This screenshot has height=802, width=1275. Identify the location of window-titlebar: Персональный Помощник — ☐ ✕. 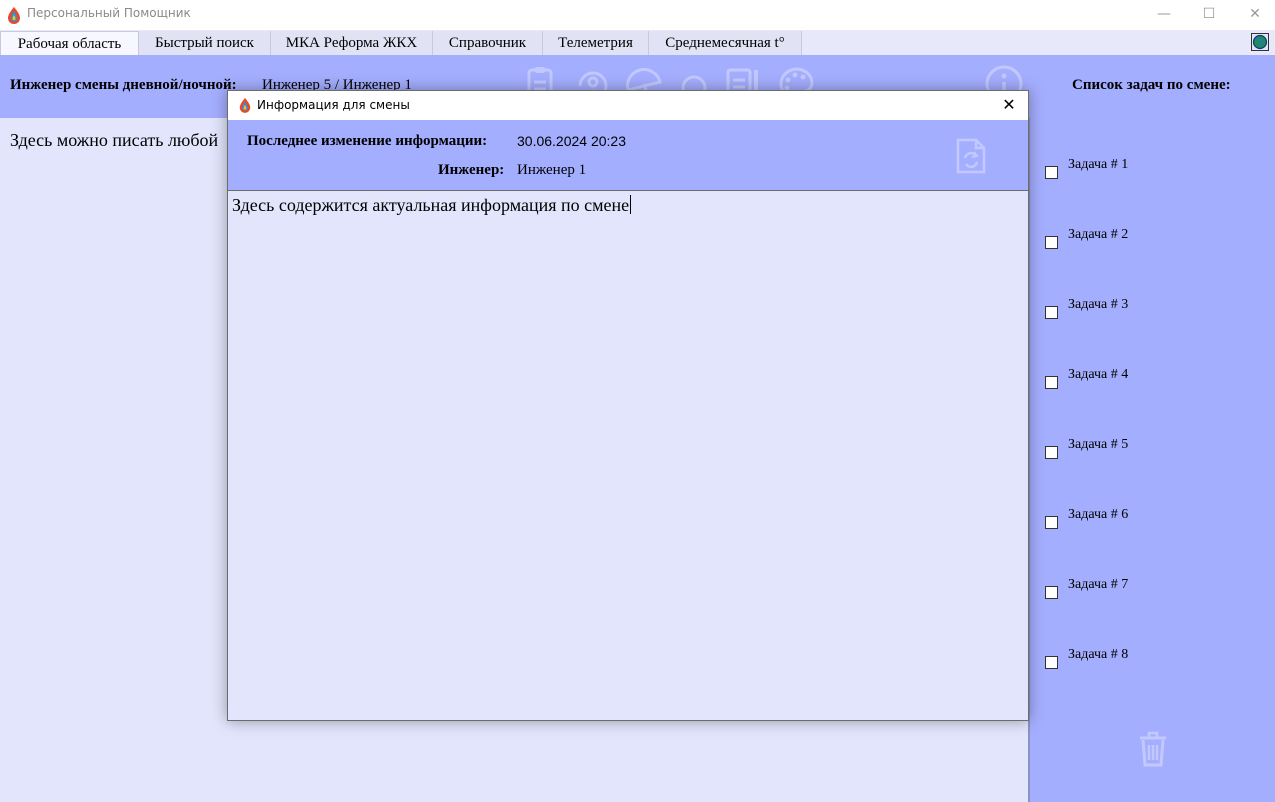
(637, 15).